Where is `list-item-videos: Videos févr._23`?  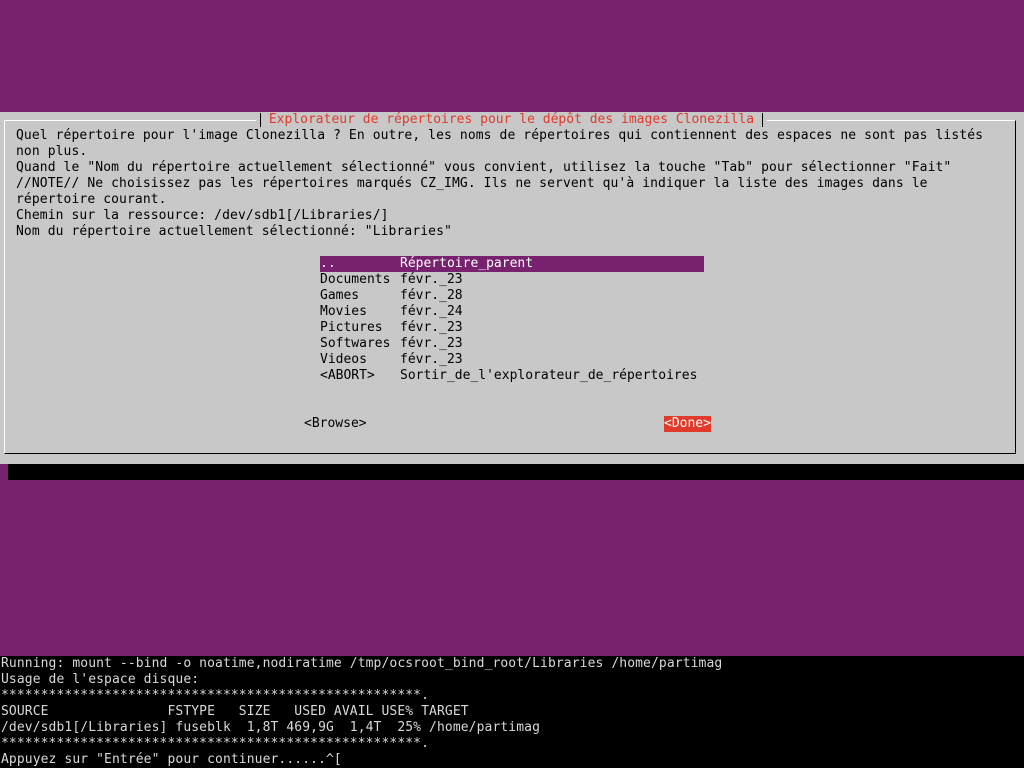
list-item-videos: Videos févr._23 is located at coordinates (512, 360).